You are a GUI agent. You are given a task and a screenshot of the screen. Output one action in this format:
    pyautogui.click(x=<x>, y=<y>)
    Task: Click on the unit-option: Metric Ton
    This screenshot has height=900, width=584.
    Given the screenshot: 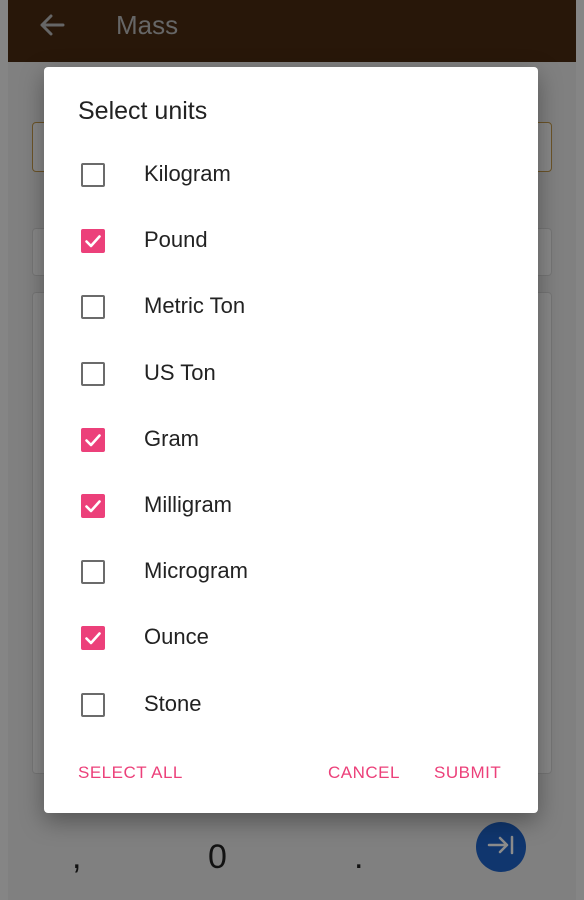 What is the action you would take?
    pyautogui.click(x=291, y=307)
    